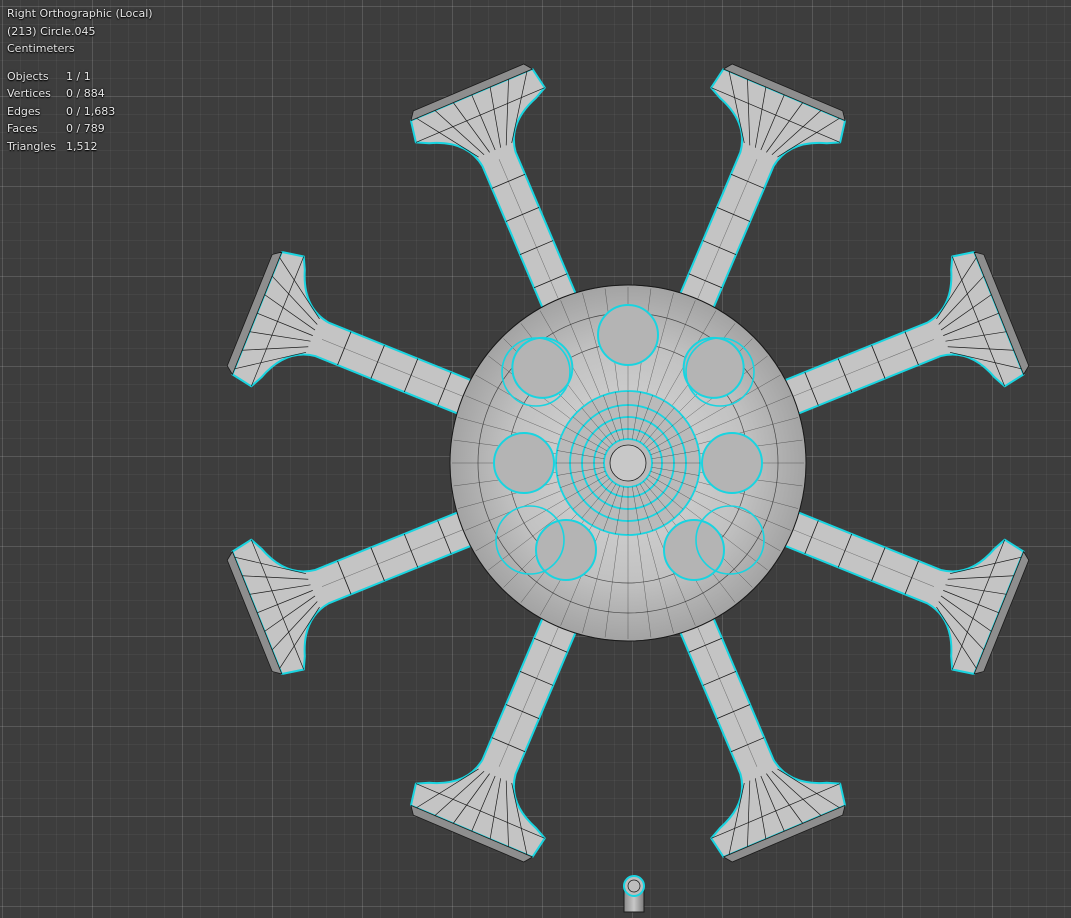 The height and width of the screenshot is (918, 1071). What do you see at coordinates (91, 111) in the screenshot?
I see `stat-value: 0 / 1,683` at bounding box center [91, 111].